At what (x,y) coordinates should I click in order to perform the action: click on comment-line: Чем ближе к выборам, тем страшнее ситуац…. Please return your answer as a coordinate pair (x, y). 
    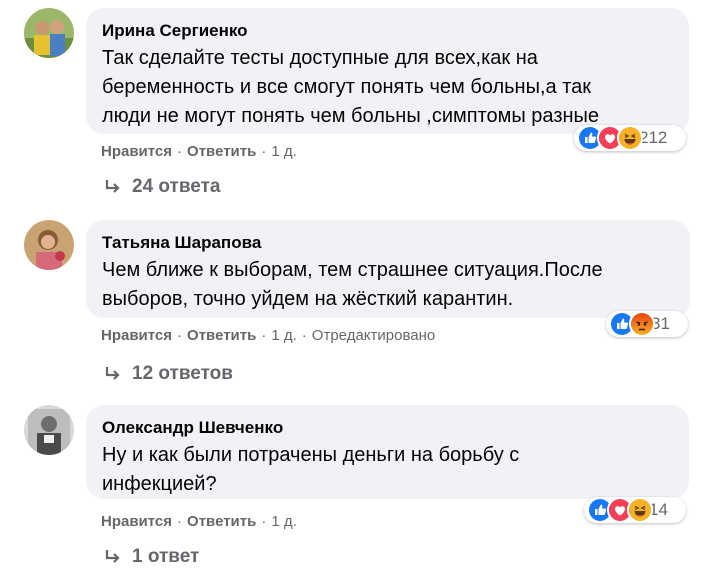
    Looking at the image, I should click on (352, 270).